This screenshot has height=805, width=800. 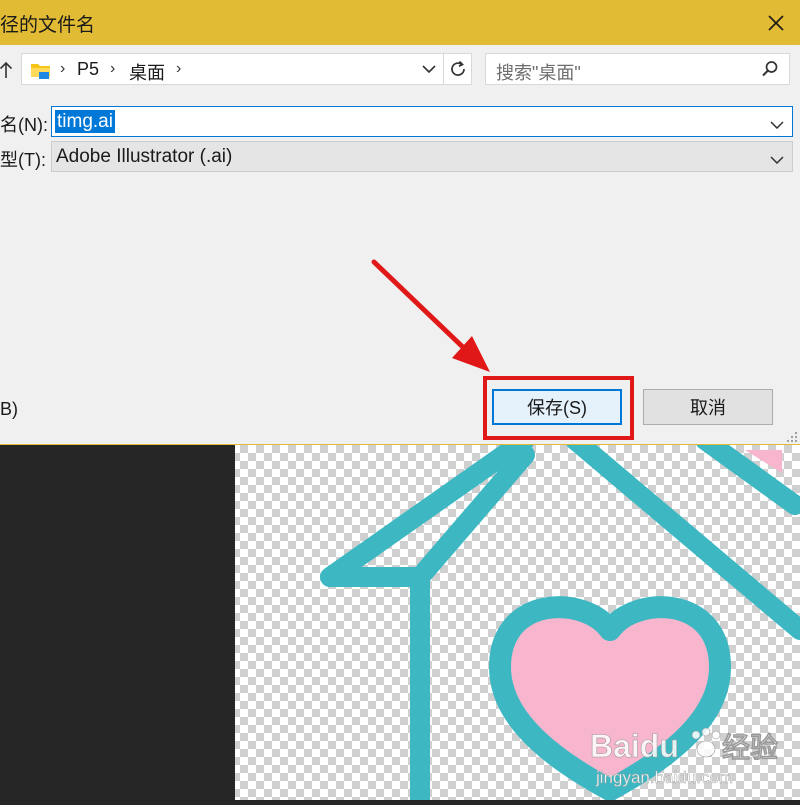 What do you see at coordinates (144, 156) in the screenshot?
I see `file-type-value: Adobe Illustrator (.ai)` at bounding box center [144, 156].